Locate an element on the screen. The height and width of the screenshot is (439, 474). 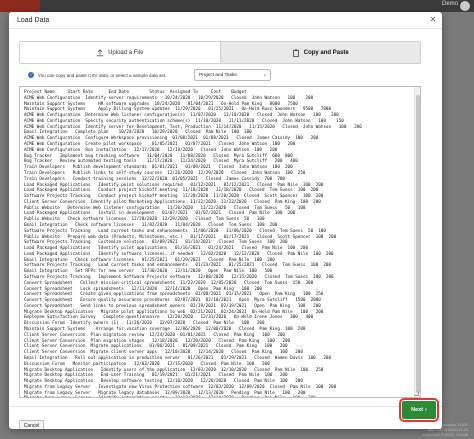
dialog-header: Load Data ✕ is located at coordinates (225, 20).